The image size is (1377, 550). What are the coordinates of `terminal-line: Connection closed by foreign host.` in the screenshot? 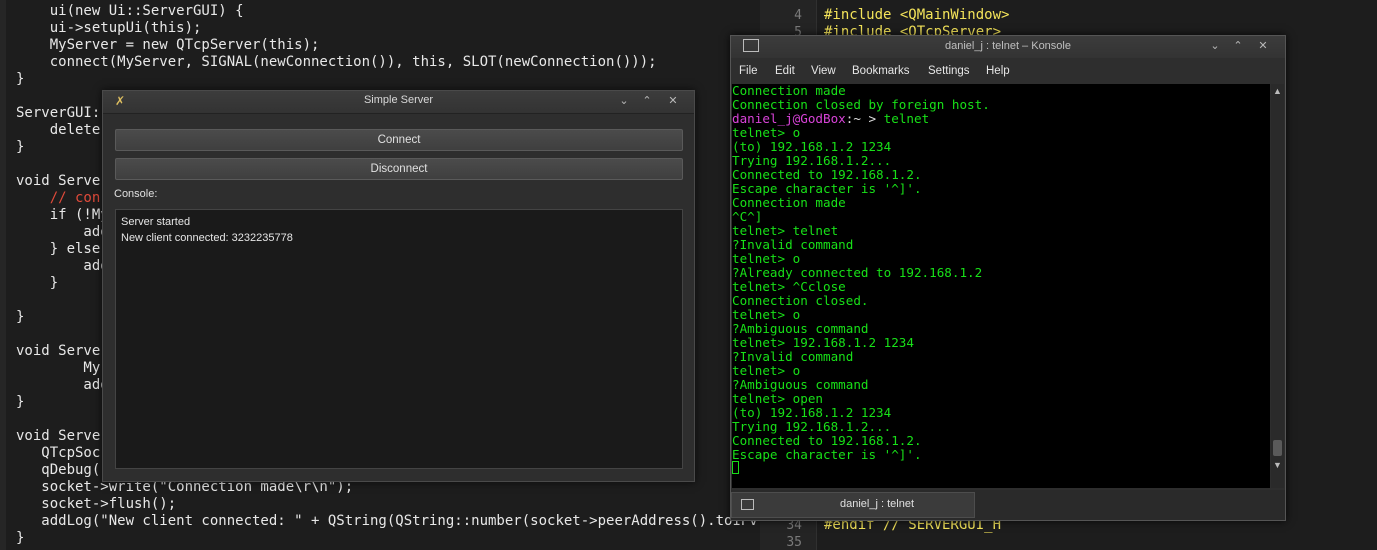 It's located at (861, 104).